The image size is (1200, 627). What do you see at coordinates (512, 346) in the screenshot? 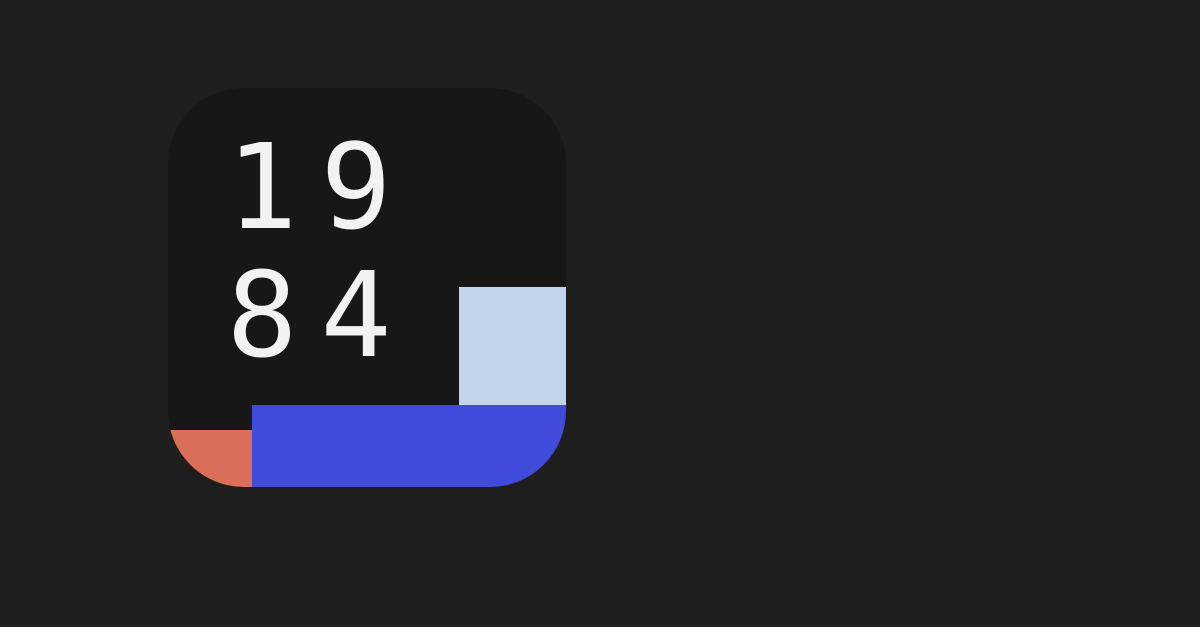
I see `light-blue-block` at bounding box center [512, 346].